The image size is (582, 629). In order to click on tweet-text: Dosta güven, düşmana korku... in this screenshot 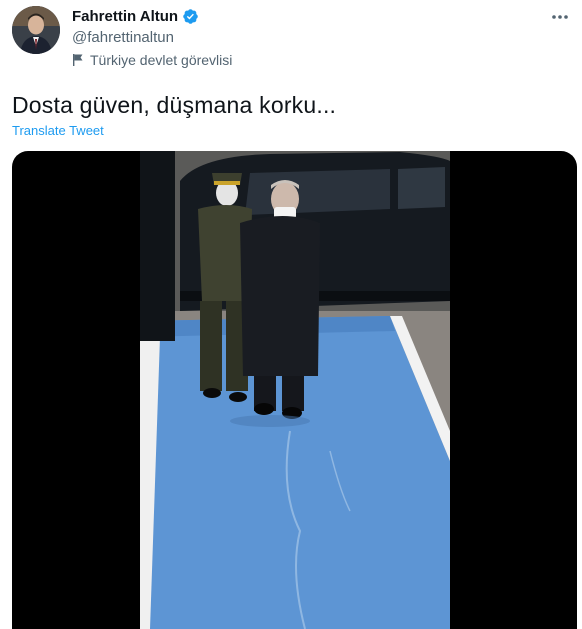, I will do `click(174, 105)`.